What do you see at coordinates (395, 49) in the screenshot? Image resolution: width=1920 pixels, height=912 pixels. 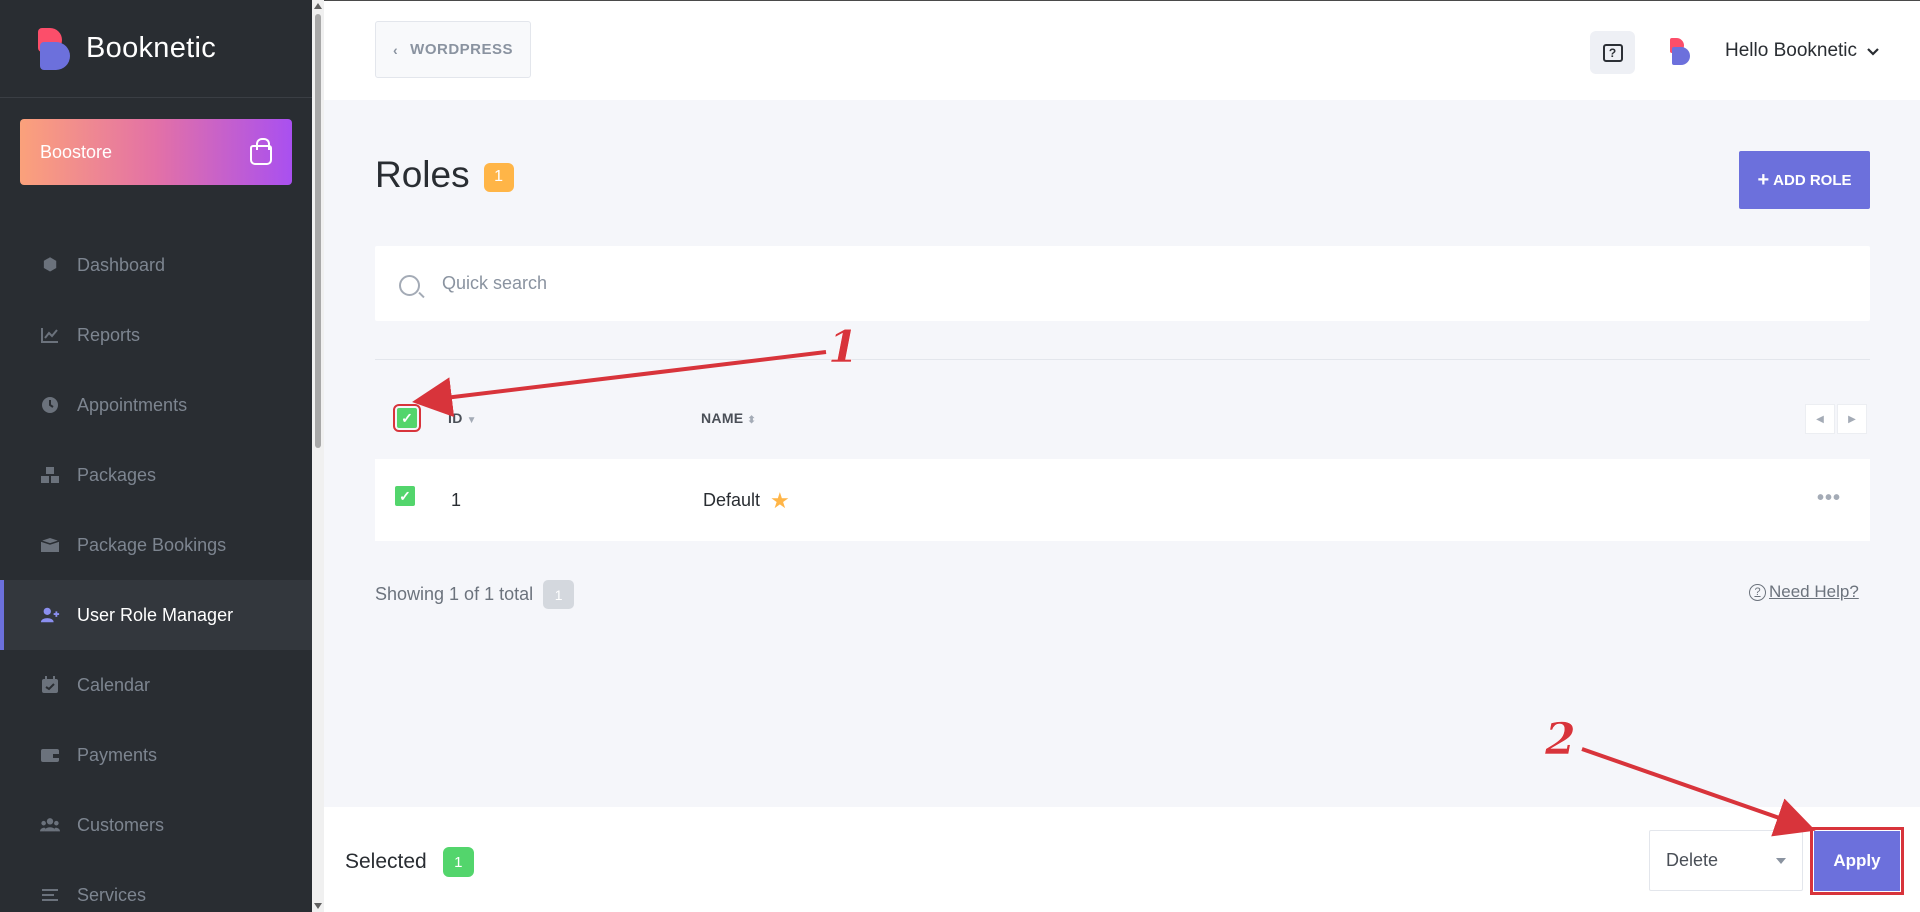 I see `chevron-left-icon: ‹` at bounding box center [395, 49].